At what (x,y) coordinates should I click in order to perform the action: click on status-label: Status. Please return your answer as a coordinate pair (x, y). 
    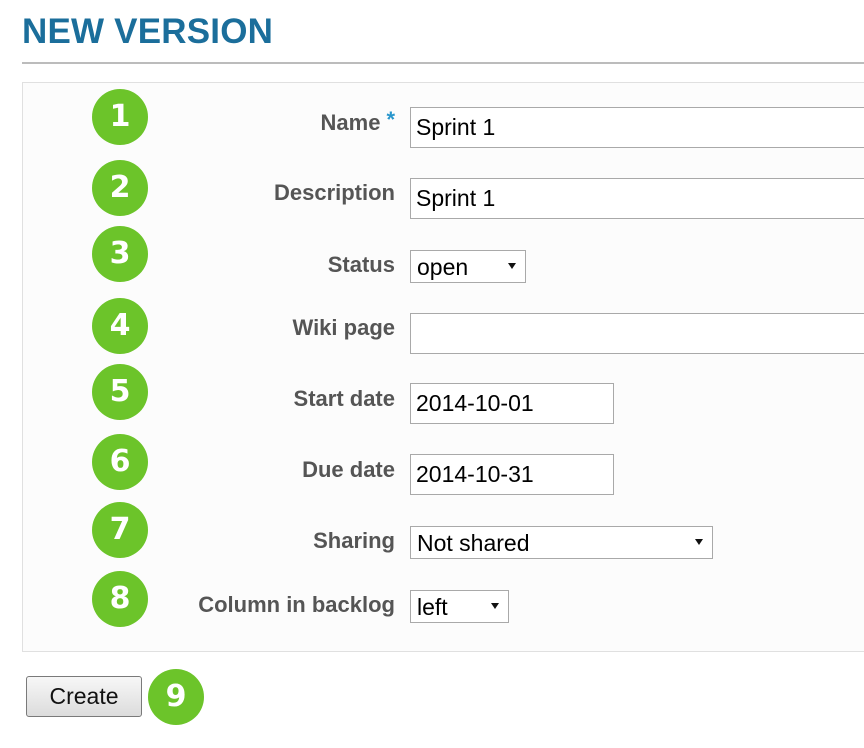
    Looking at the image, I should click on (361, 264).